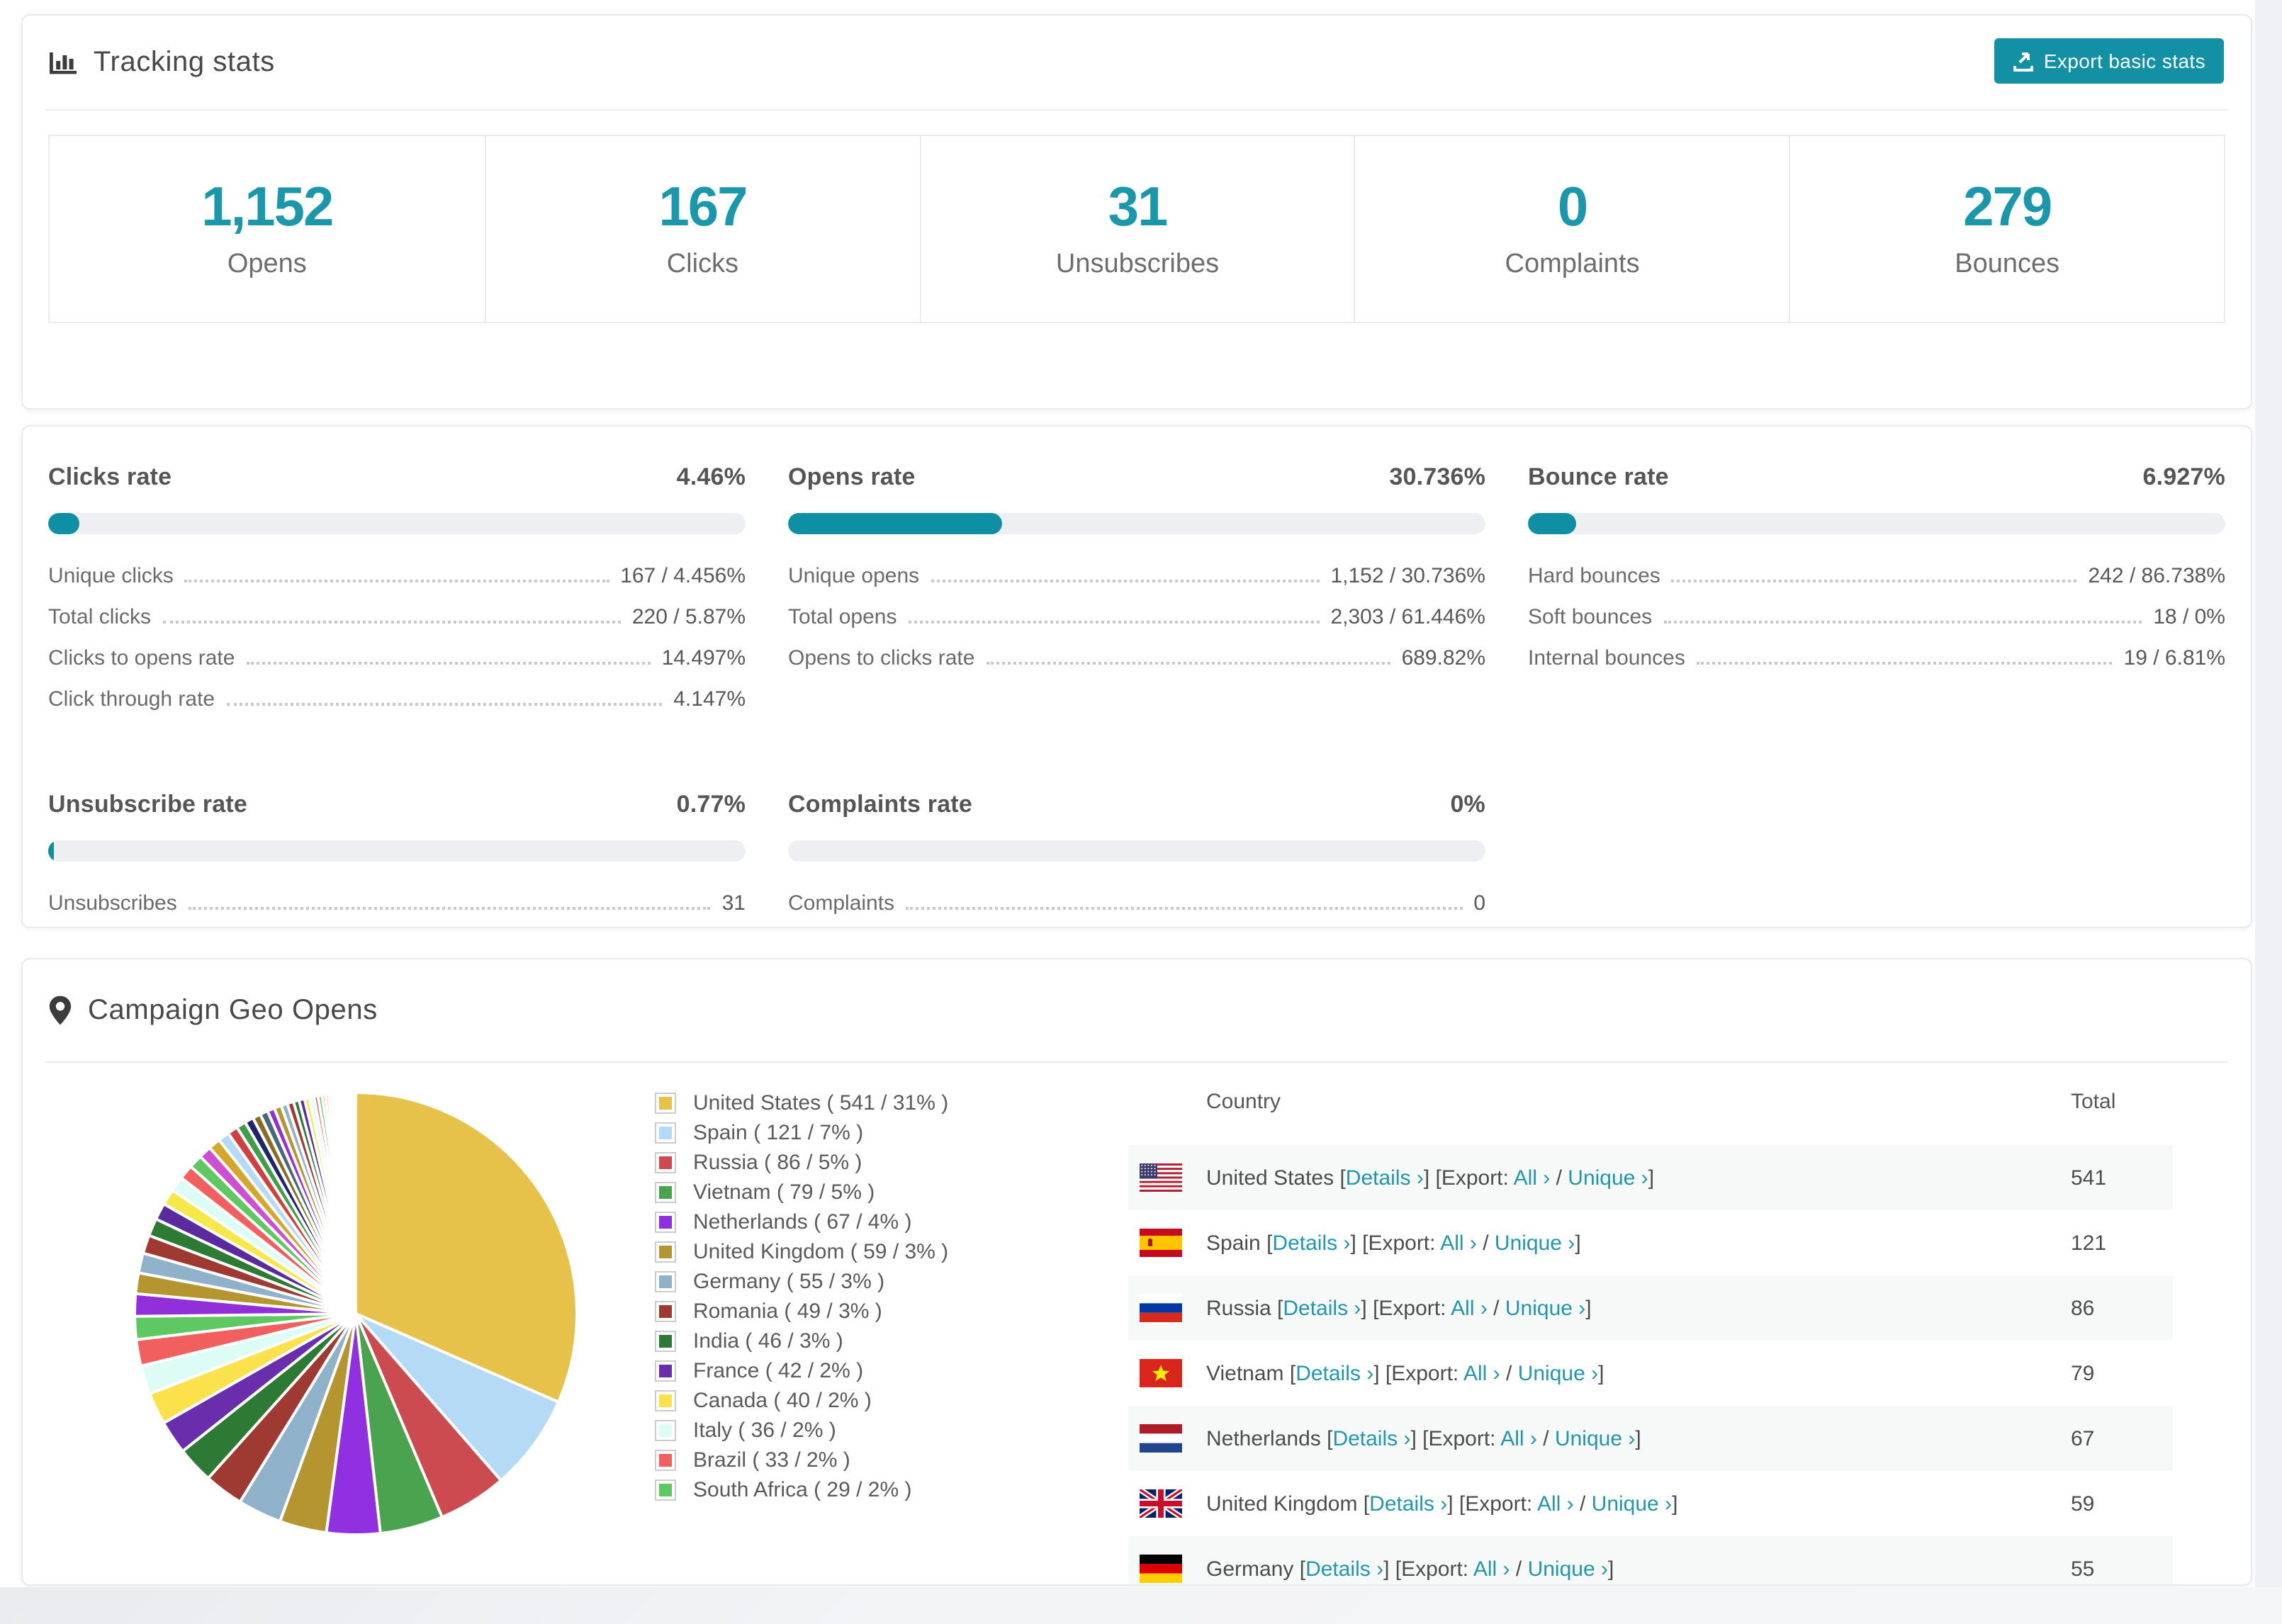 This screenshot has height=1624, width=2282. I want to click on export-icon, so click(2024, 61).